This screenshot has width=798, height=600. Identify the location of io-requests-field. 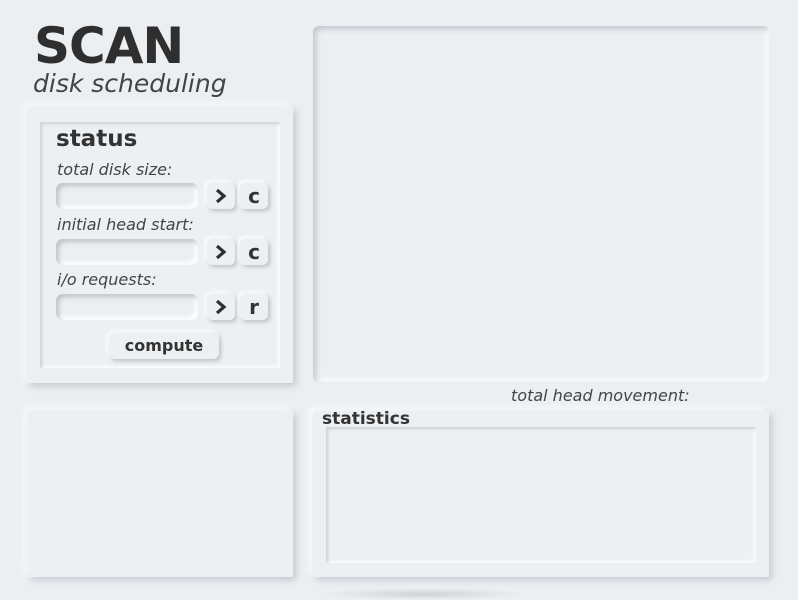
(127, 307).